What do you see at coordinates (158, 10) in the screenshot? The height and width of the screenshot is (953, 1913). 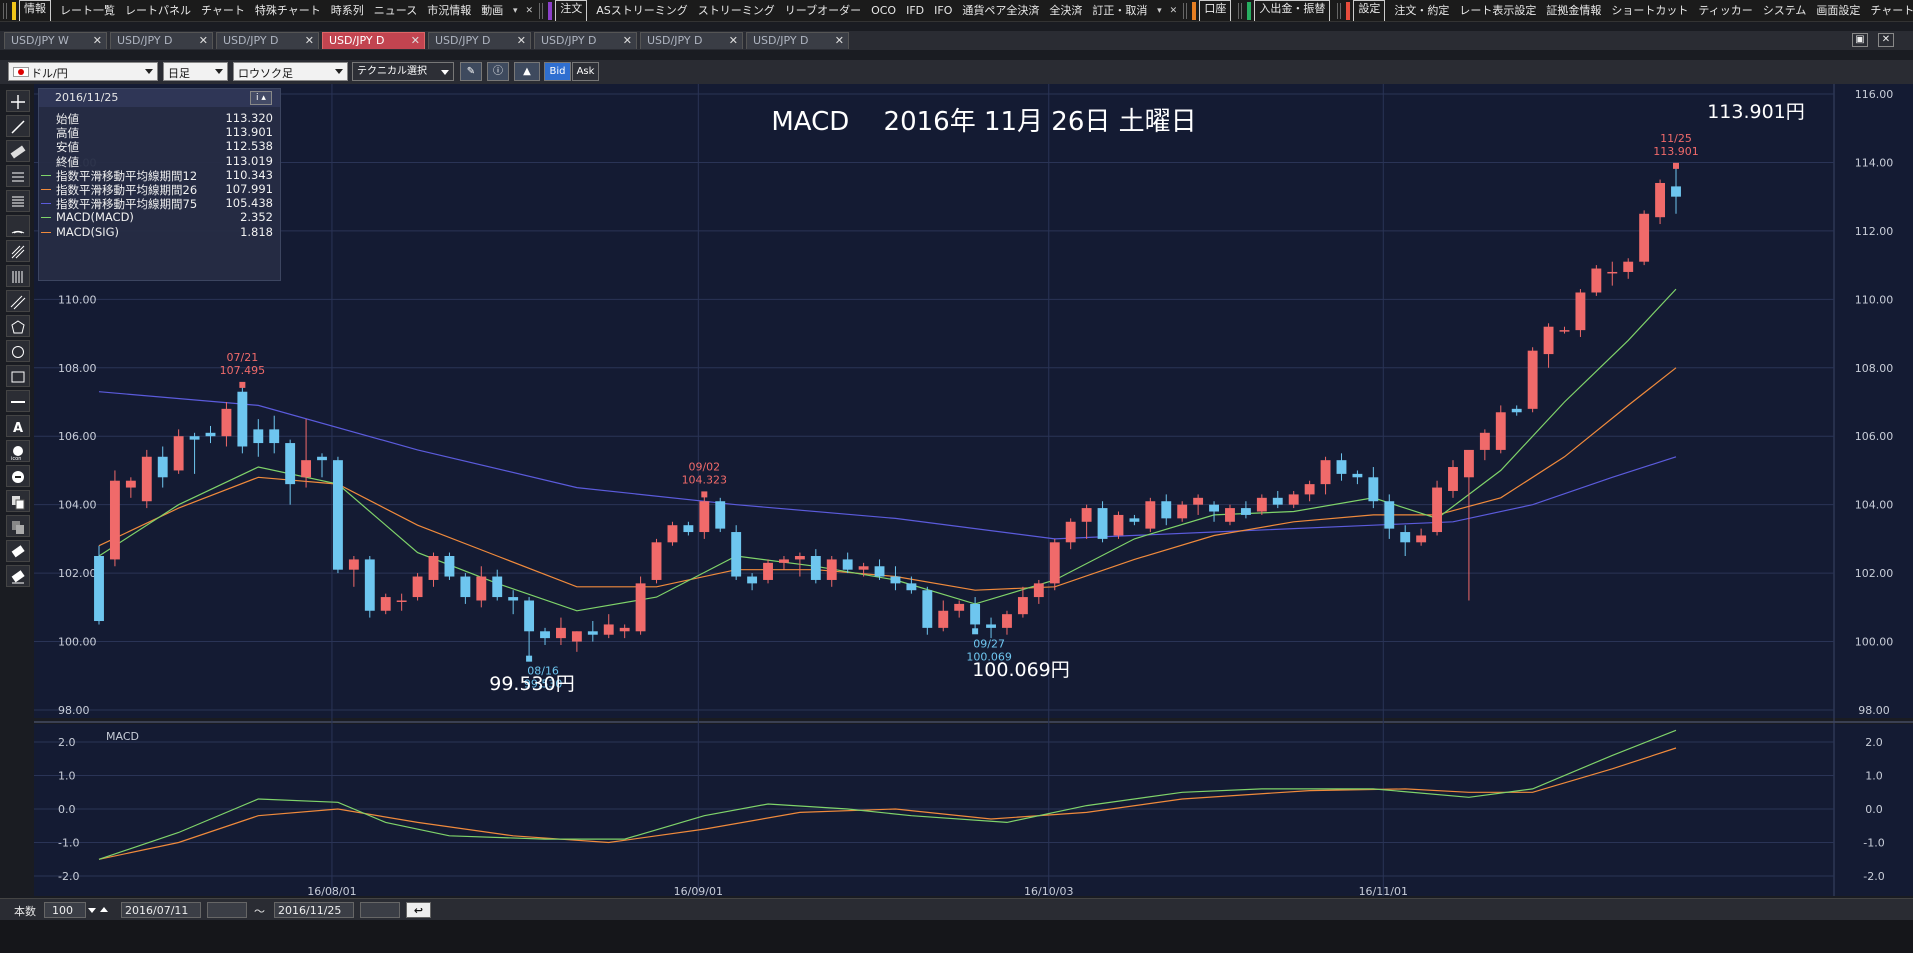 I see `menu-item-0-2: レートパネル` at bounding box center [158, 10].